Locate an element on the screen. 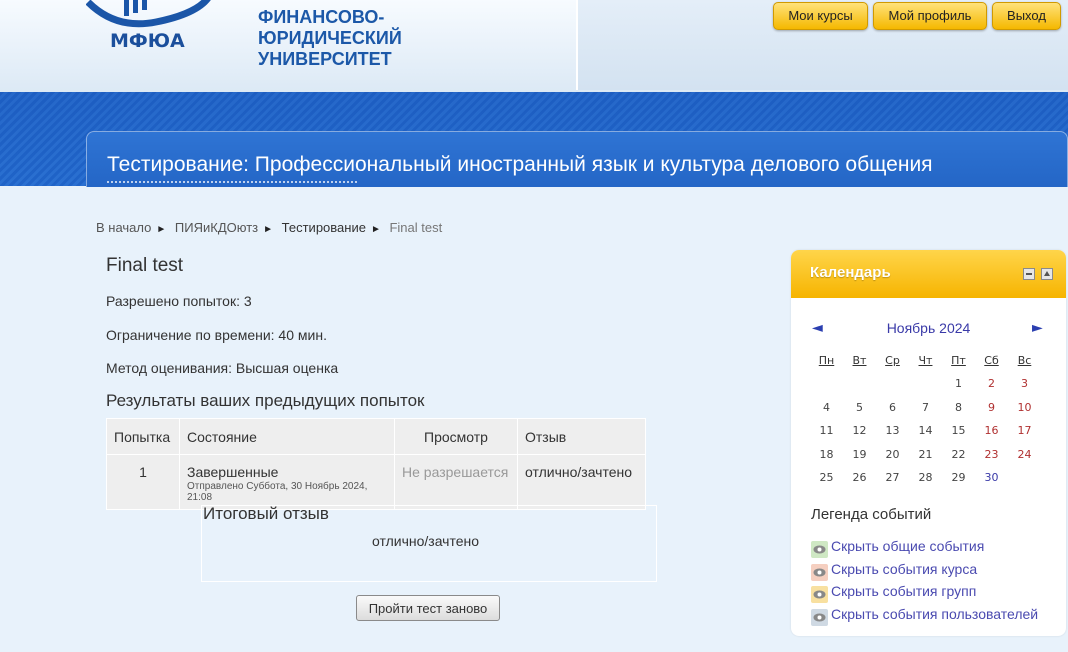  university-name-line: УНИВЕРСИТЕТ is located at coordinates (325, 59).